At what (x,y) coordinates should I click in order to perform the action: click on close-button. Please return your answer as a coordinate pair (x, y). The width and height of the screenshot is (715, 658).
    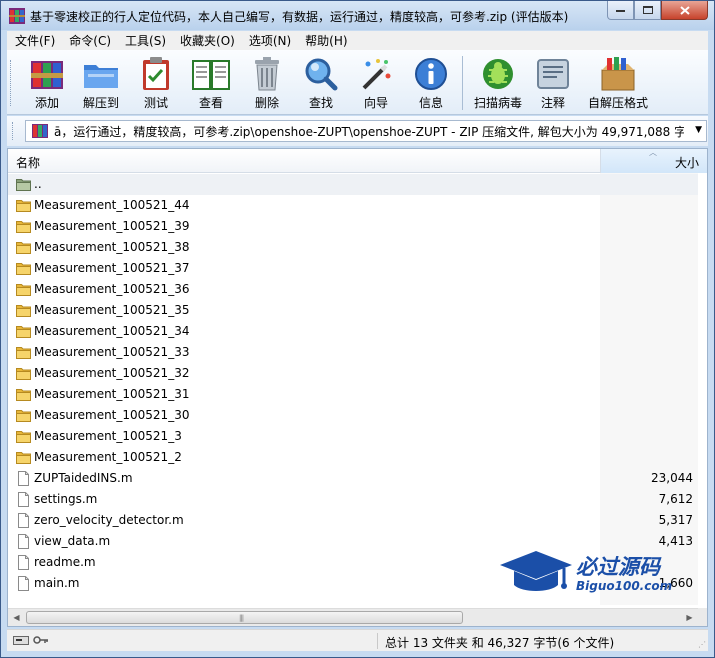
    Looking at the image, I should click on (684, 10).